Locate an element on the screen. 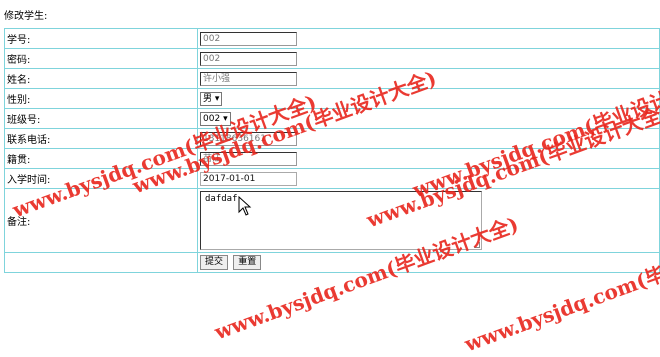  remark-text: dafdaf is located at coordinates (221, 199).